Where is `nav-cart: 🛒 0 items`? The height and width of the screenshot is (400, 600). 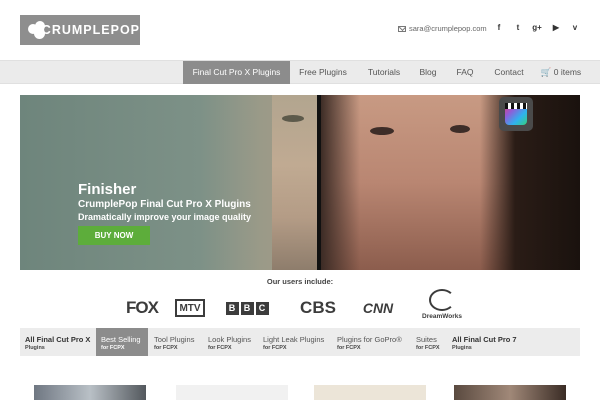 nav-cart: 🛒 0 items is located at coordinates (561, 72).